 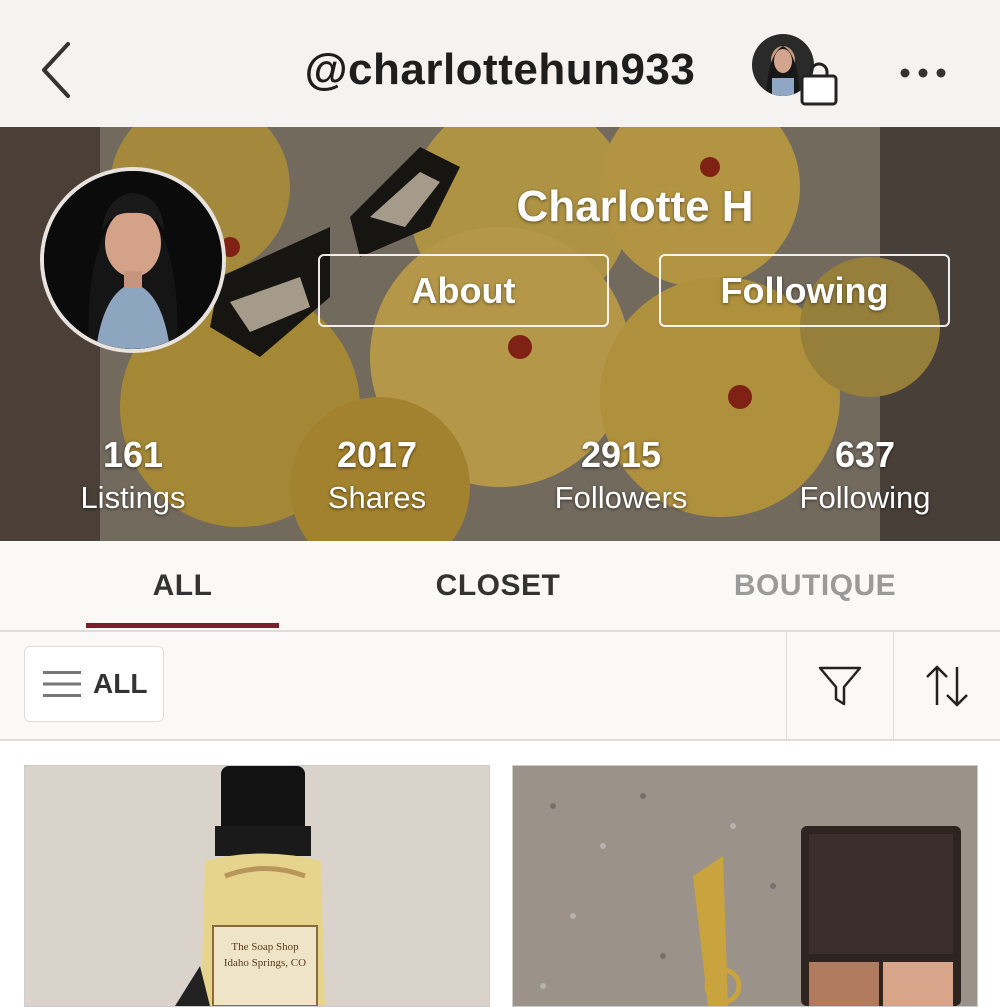 What do you see at coordinates (377, 454) in the screenshot?
I see `stat-value: 2017` at bounding box center [377, 454].